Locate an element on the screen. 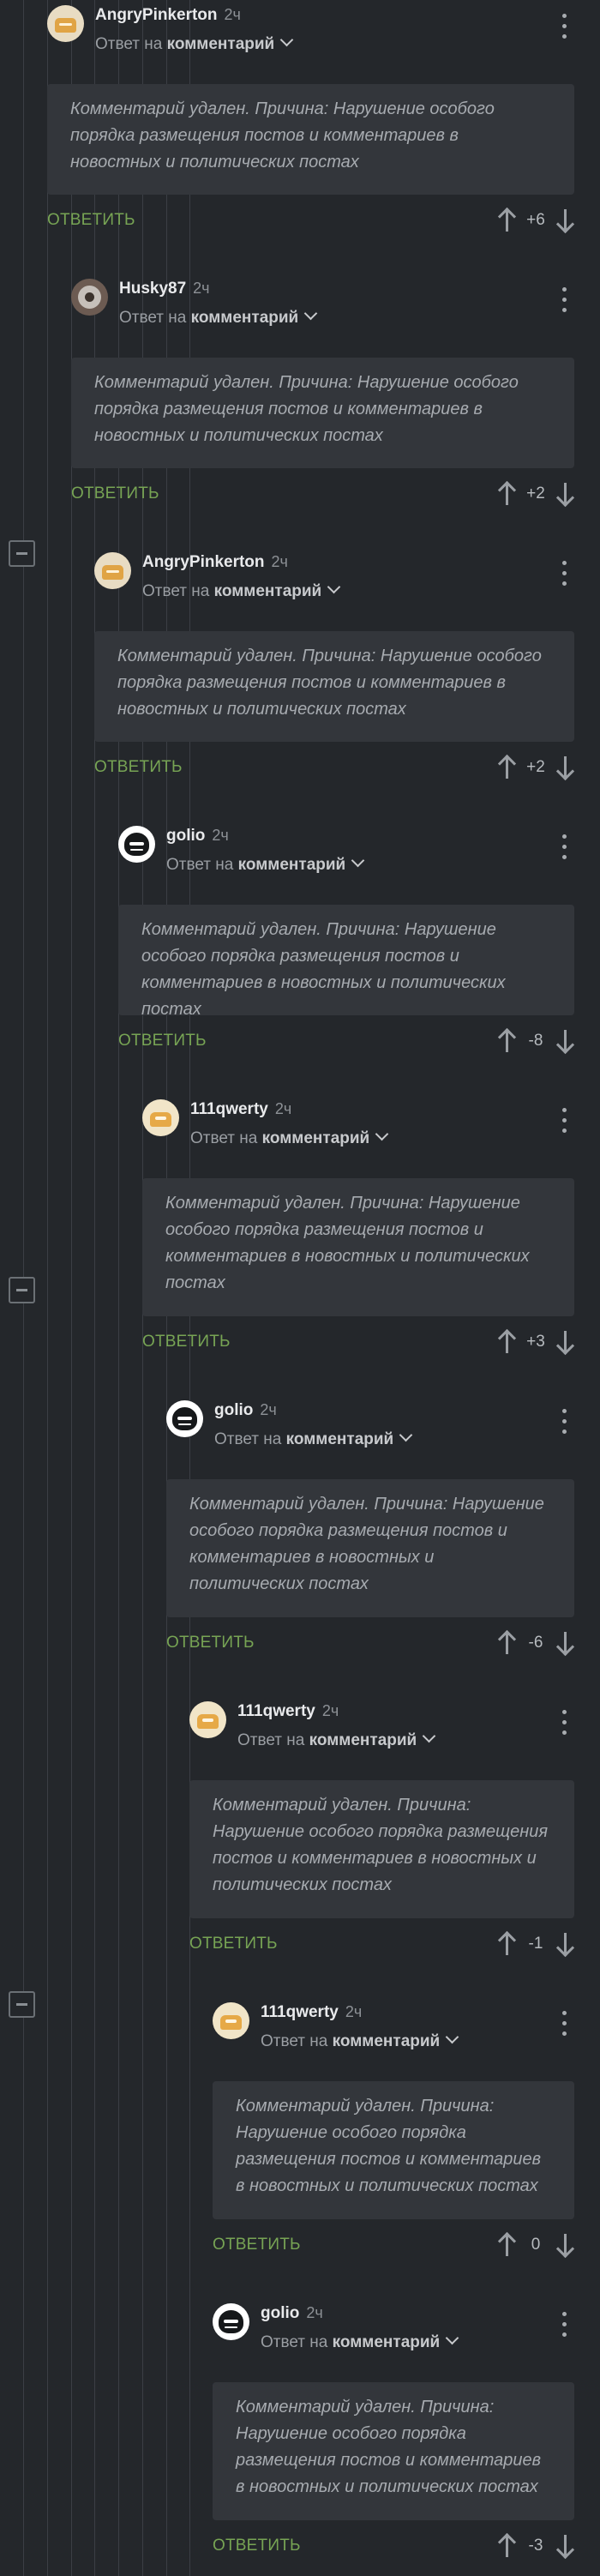  vote-controls: +2 is located at coordinates (535, 767).